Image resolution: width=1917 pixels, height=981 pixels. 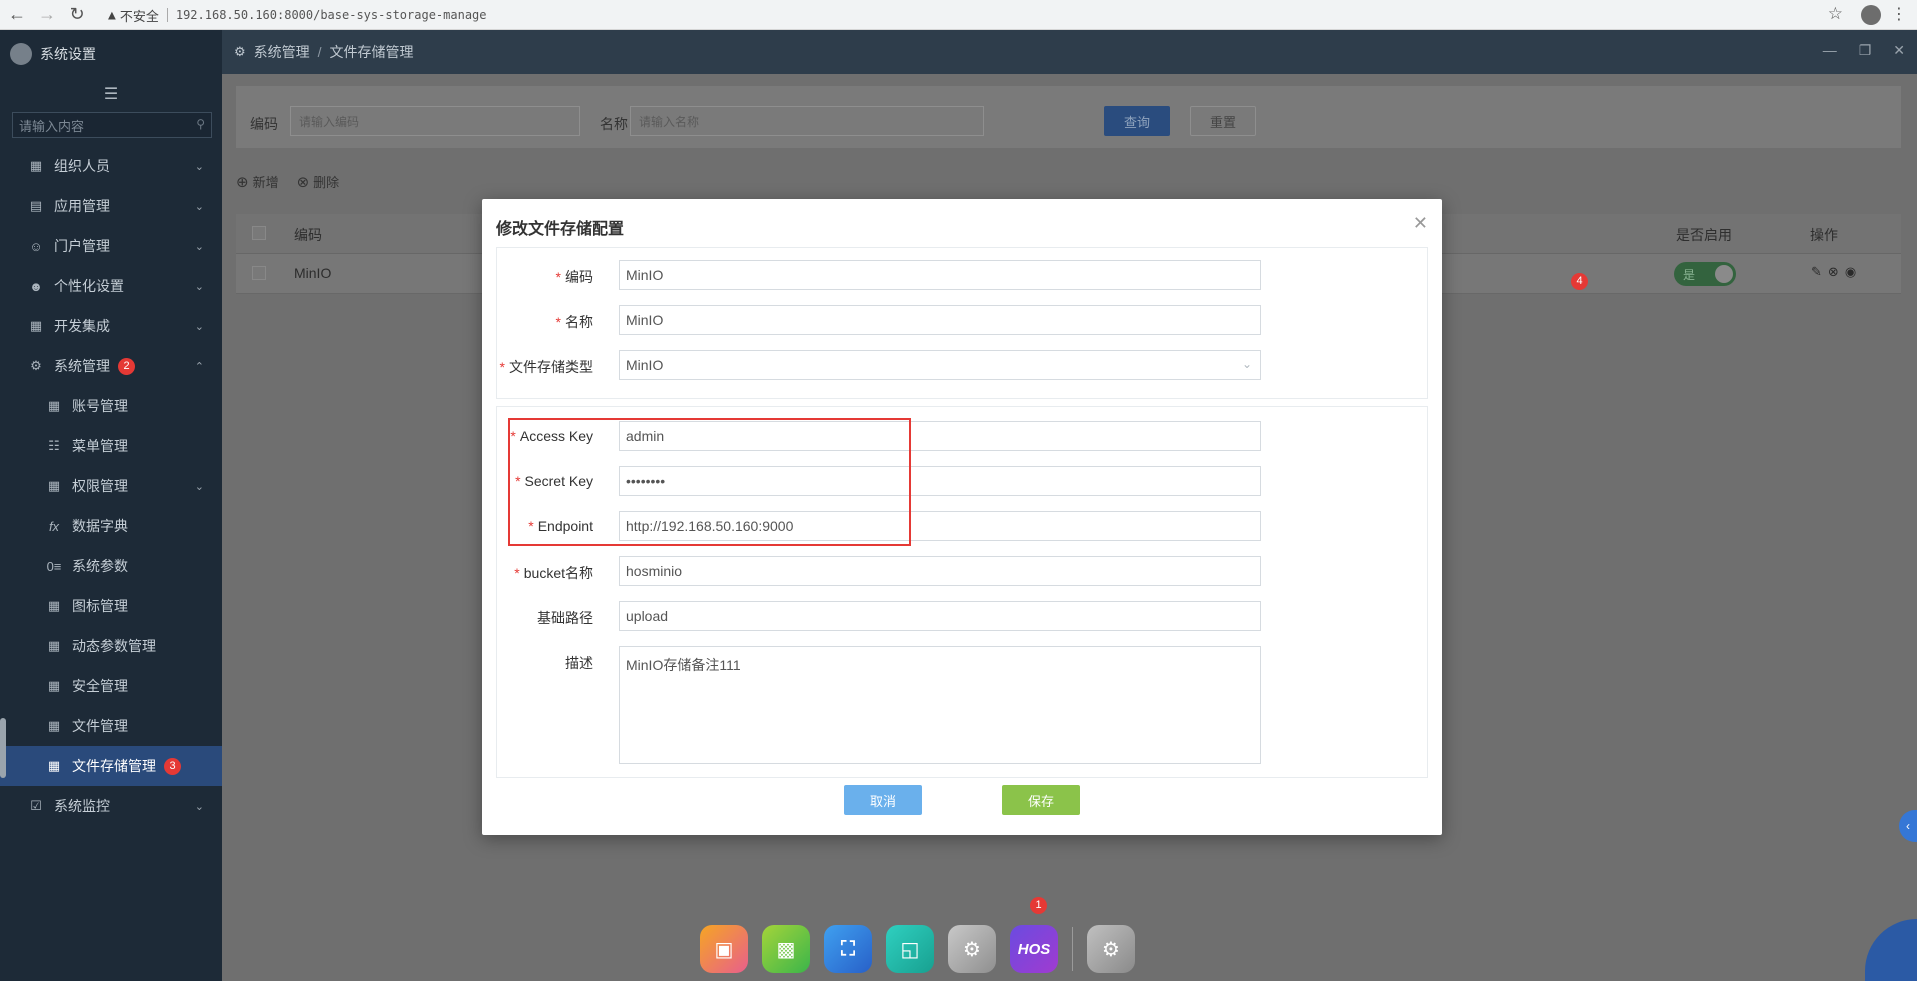 What do you see at coordinates (89, 286) in the screenshot?
I see `sidebar-item-label: 个性化设置` at bounding box center [89, 286].